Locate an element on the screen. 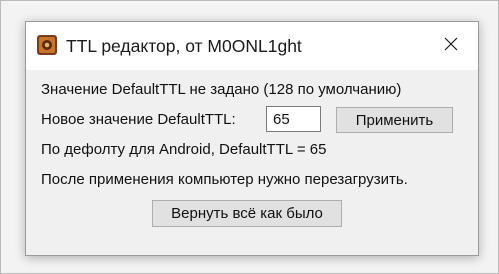 The height and width of the screenshot is (274, 499). close-icon is located at coordinates (451, 46).